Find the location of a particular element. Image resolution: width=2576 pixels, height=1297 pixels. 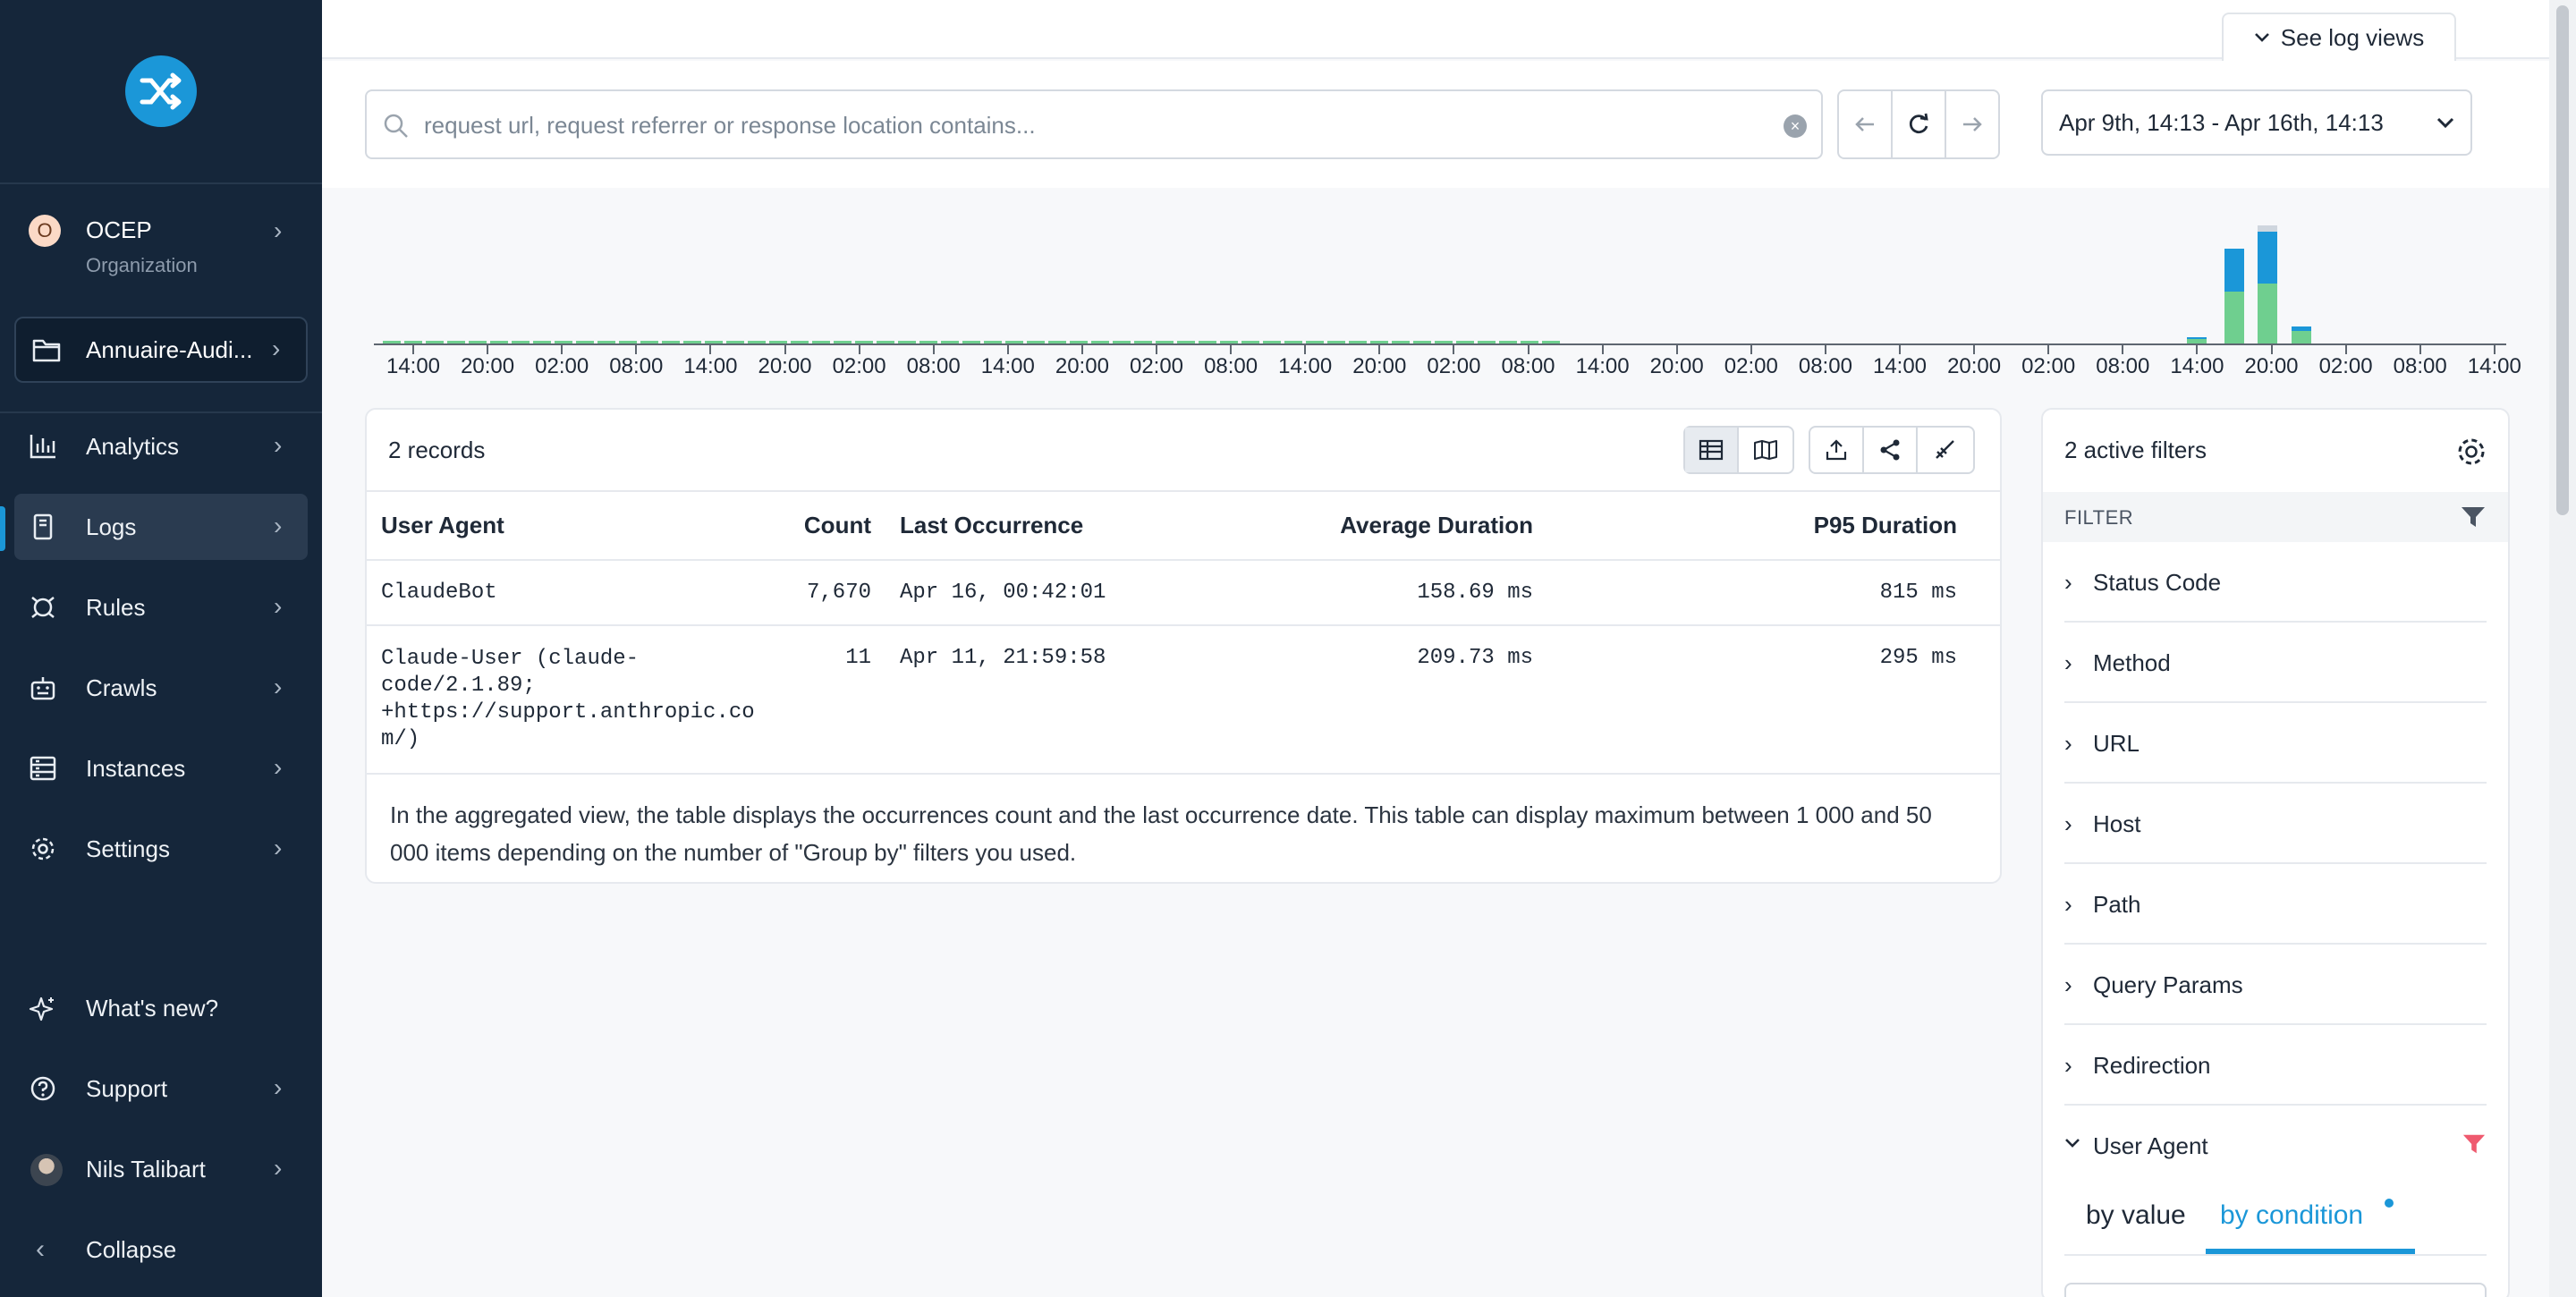

condition-input is located at coordinates (2275, 1290).